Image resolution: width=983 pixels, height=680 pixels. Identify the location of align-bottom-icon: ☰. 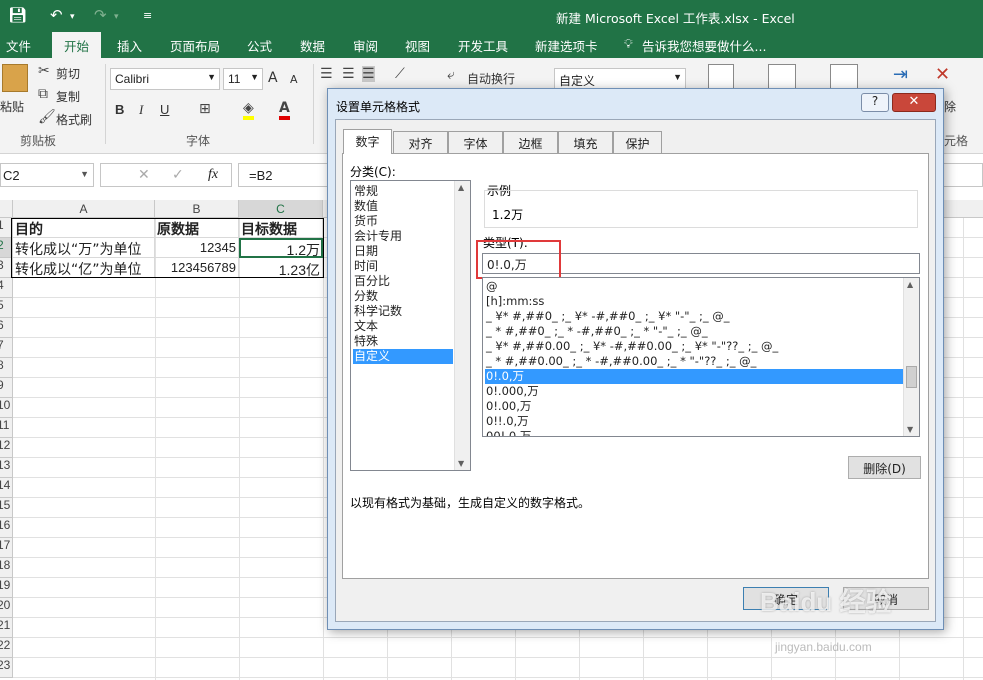
(368, 74).